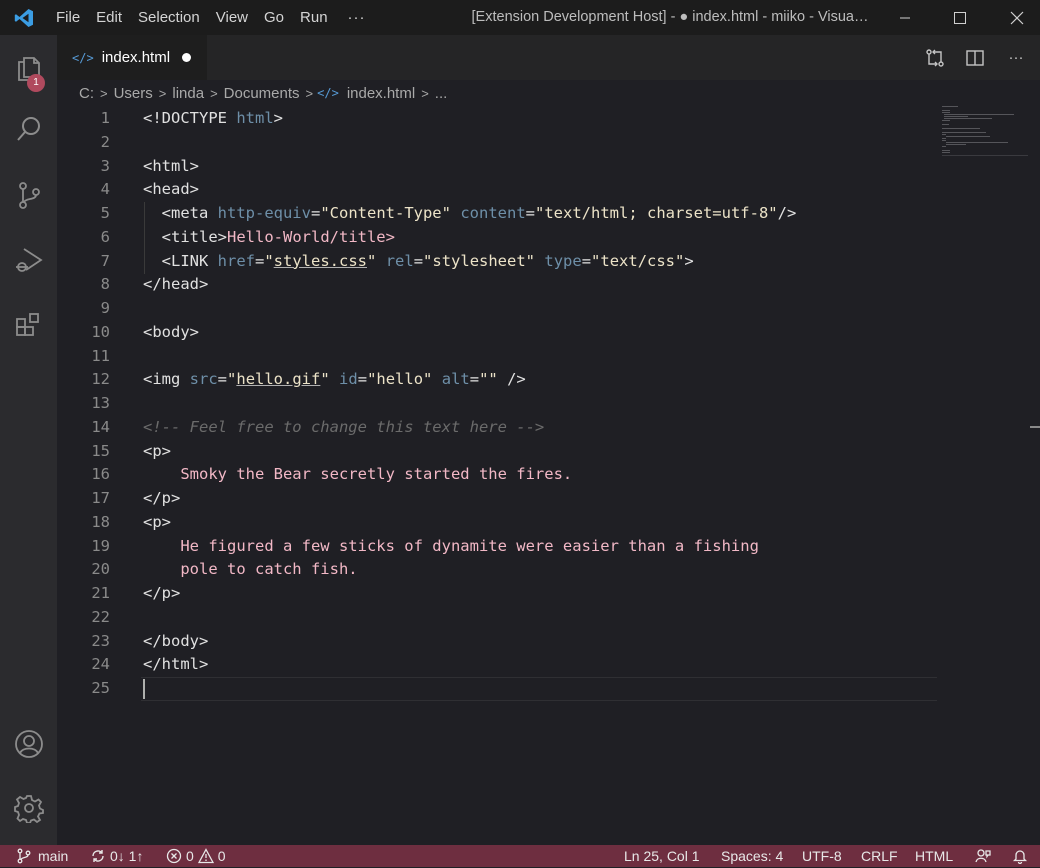 The height and width of the screenshot is (868, 1040). What do you see at coordinates (28, 195) in the screenshot?
I see `source-control-icon` at bounding box center [28, 195].